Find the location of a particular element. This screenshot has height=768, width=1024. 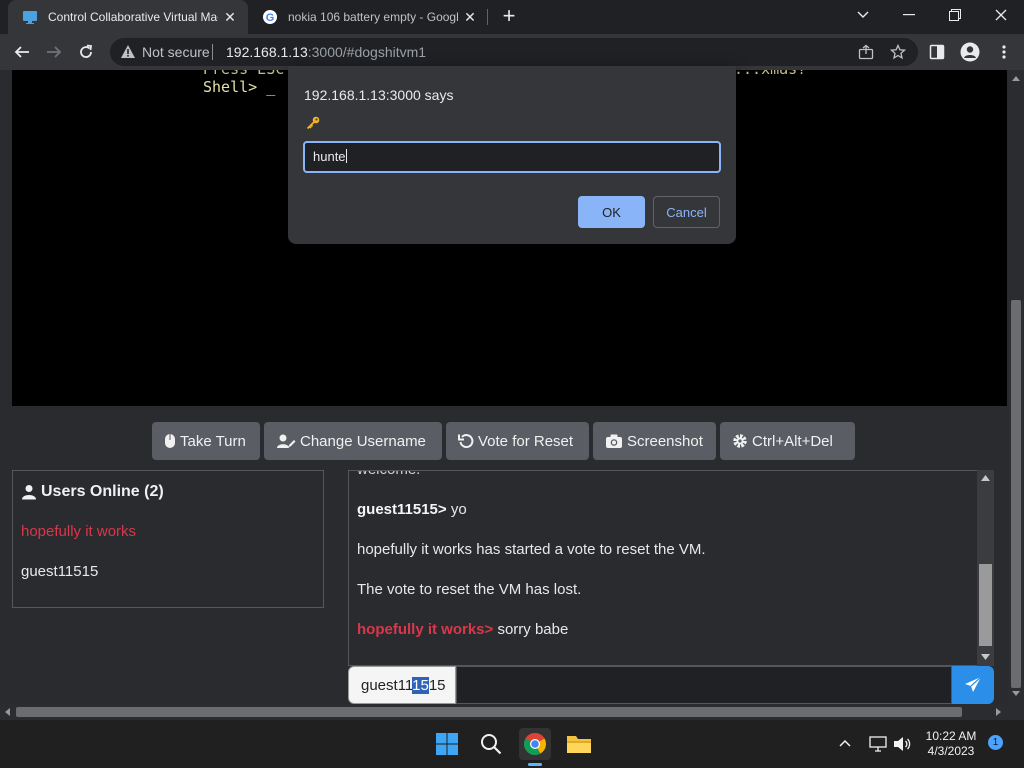

page-vertical-scrollbar is located at coordinates (1016, 387).